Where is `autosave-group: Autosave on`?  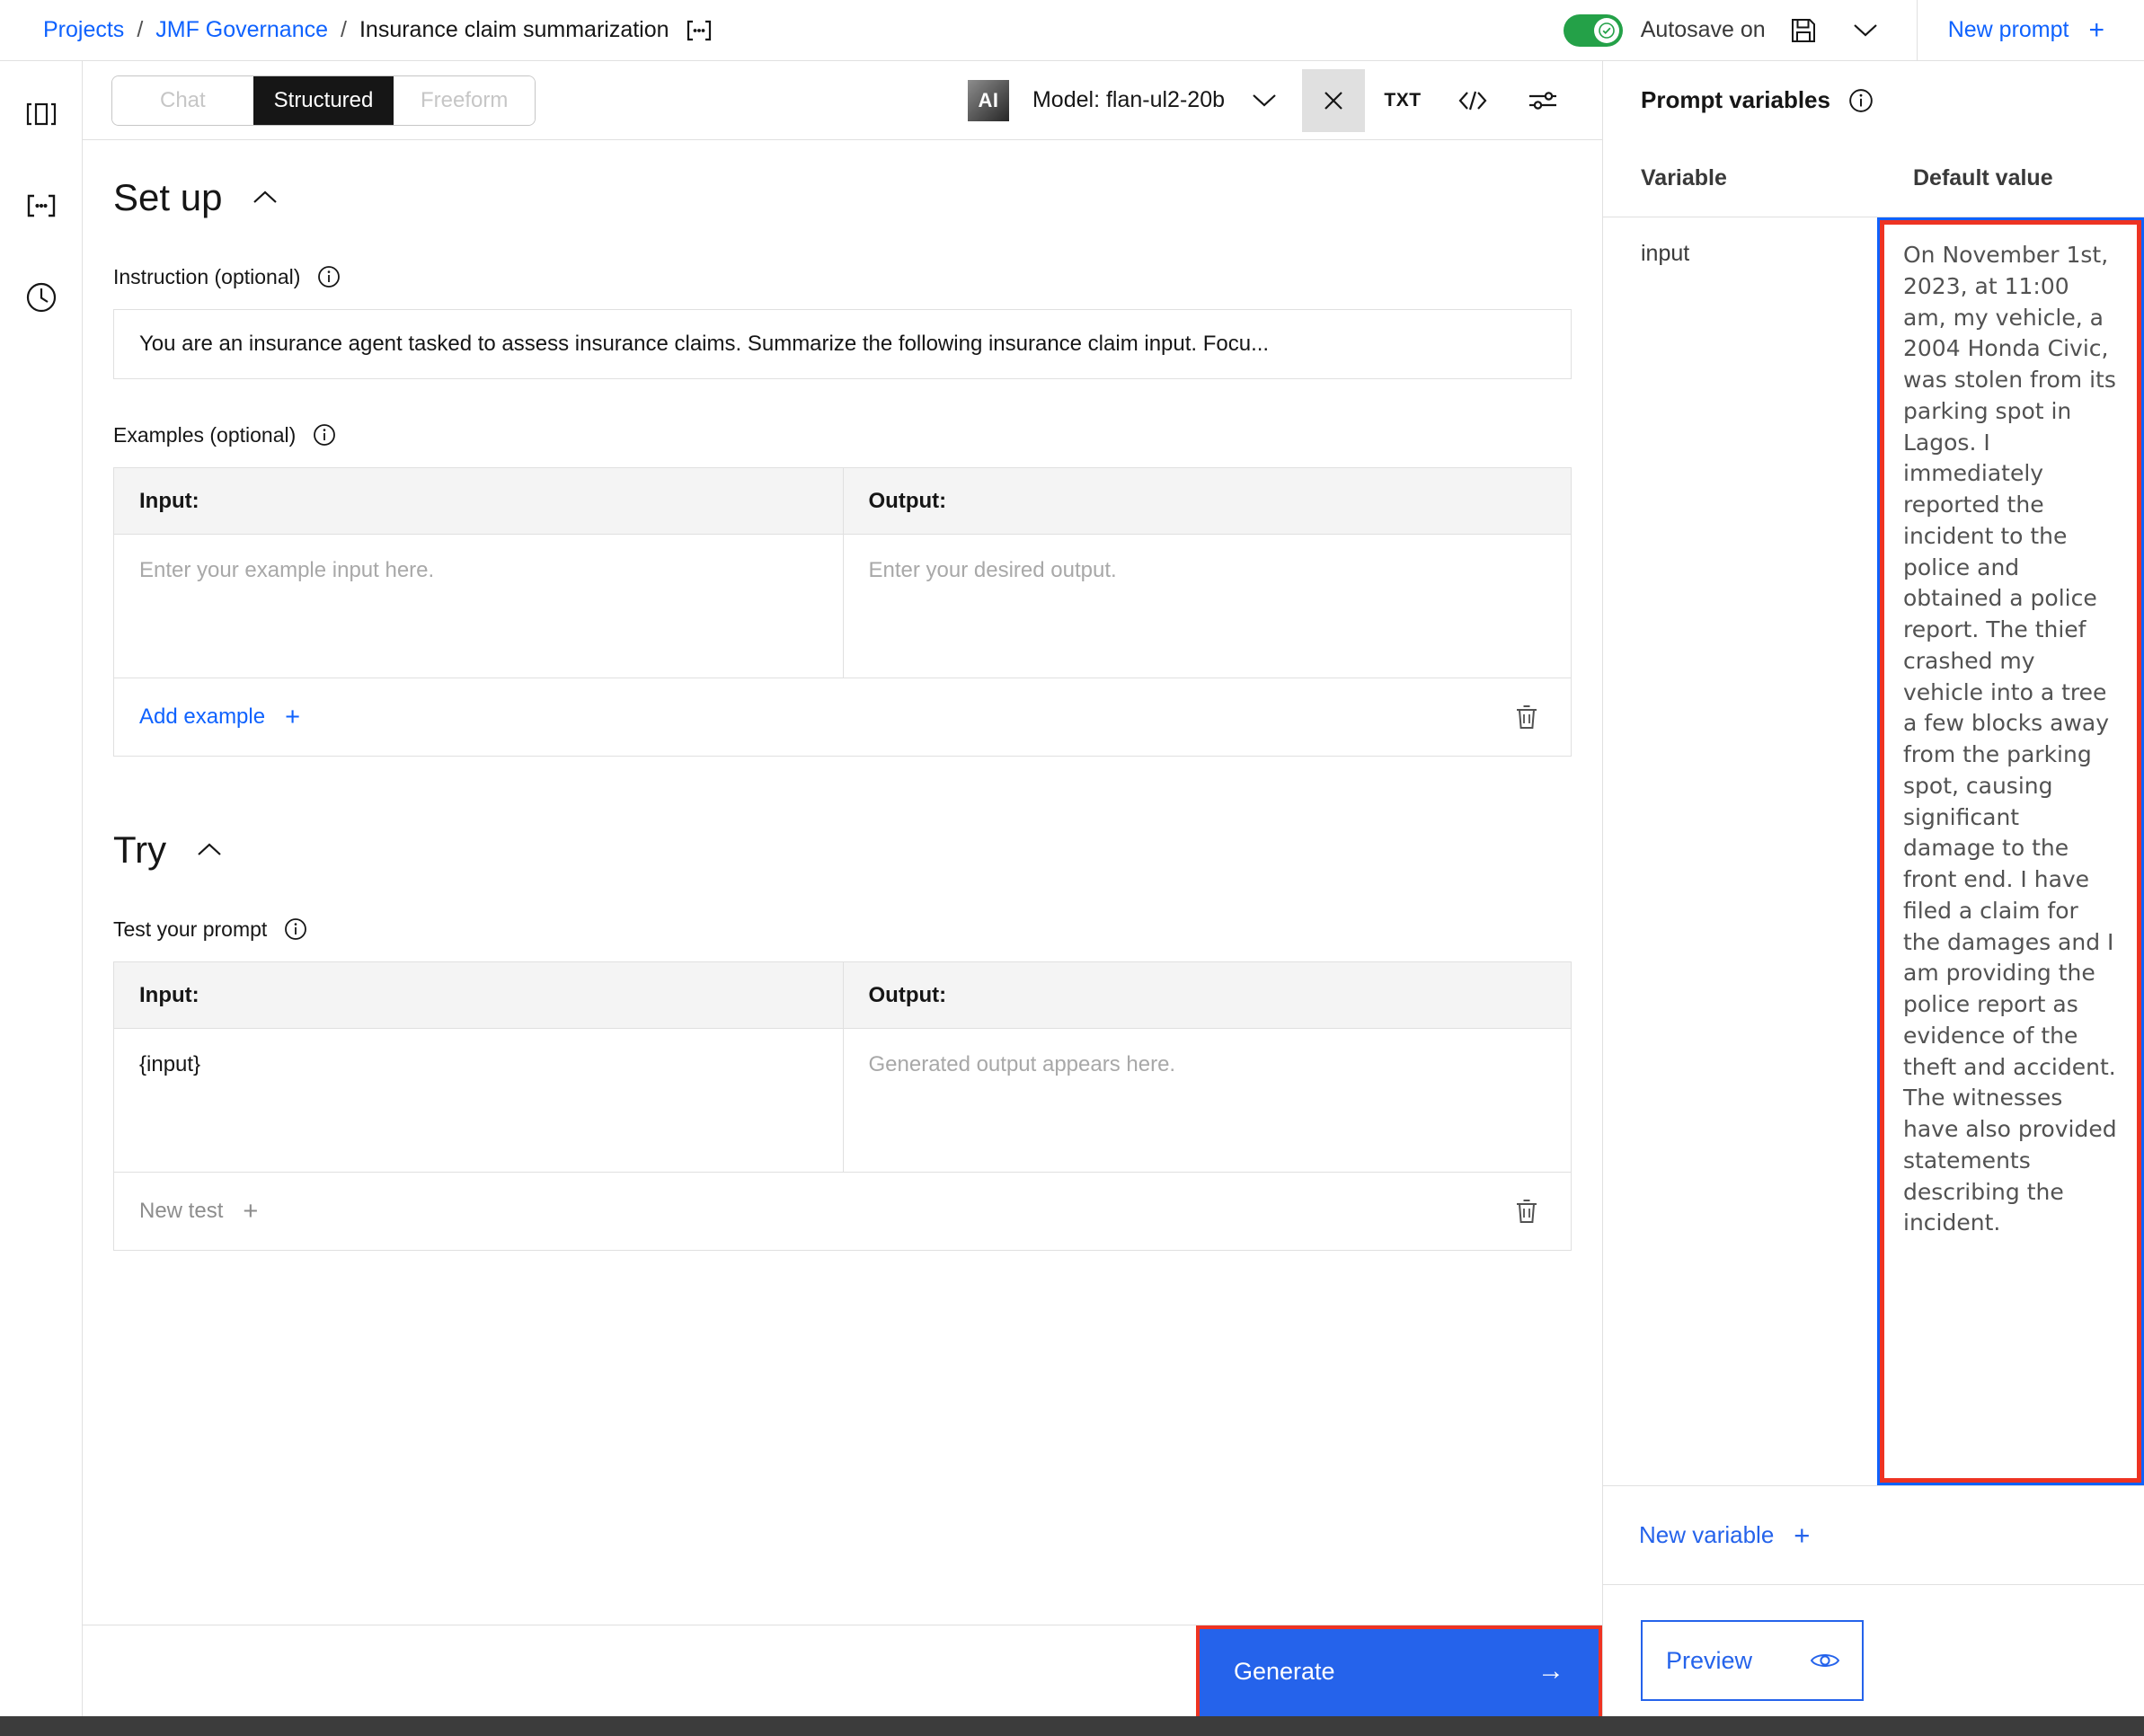 autosave-group: Autosave on is located at coordinates (1740, 30).